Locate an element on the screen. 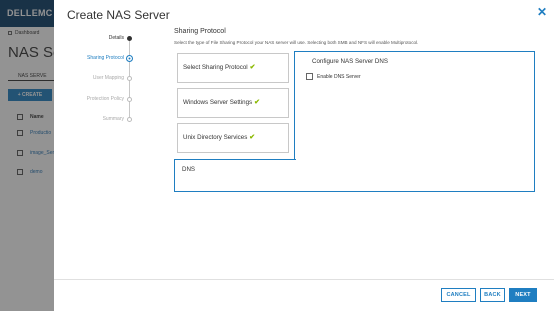 The width and height of the screenshot is (554, 311). option-label: Windows Server Settings ✔ is located at coordinates (221, 102).